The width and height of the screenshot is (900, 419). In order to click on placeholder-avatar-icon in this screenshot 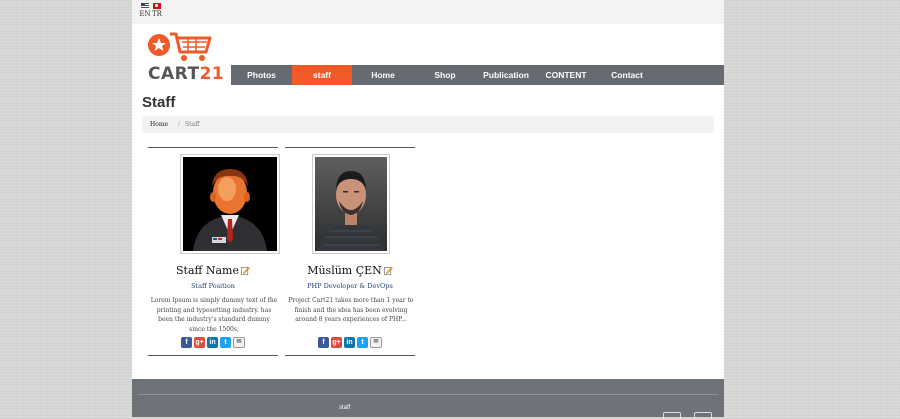, I will do `click(230, 204)`.